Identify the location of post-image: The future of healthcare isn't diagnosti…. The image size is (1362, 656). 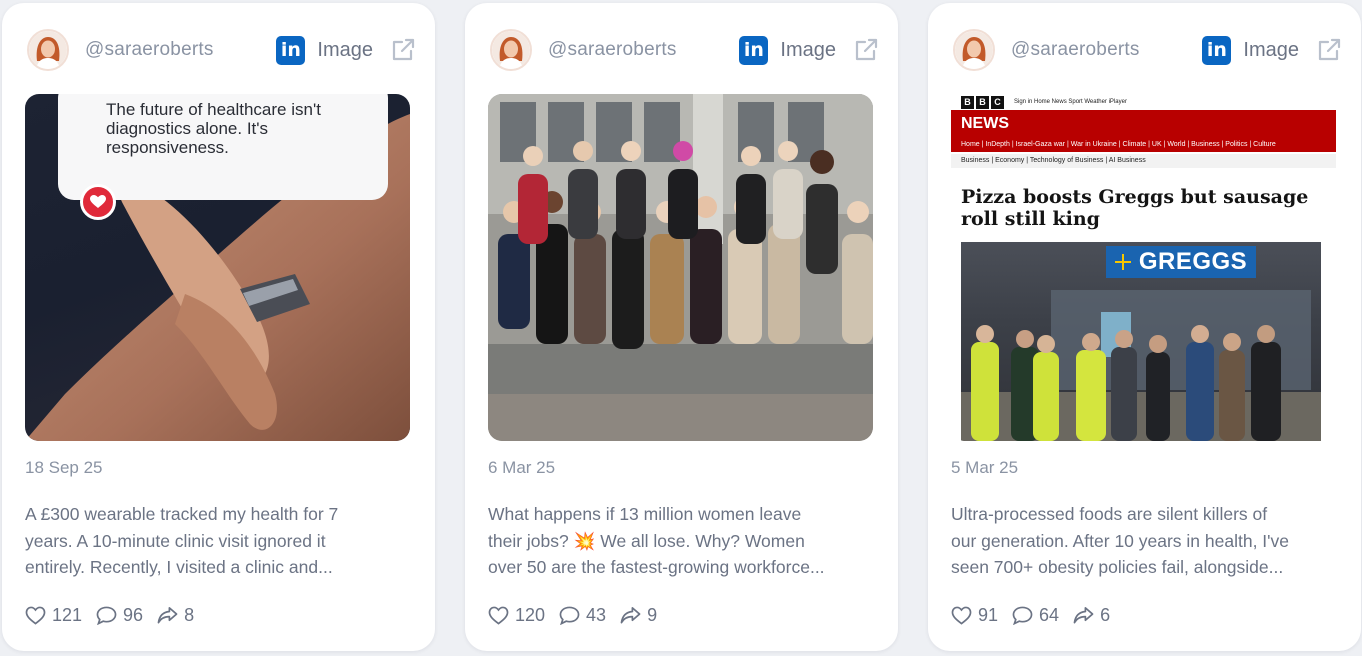
(217, 267).